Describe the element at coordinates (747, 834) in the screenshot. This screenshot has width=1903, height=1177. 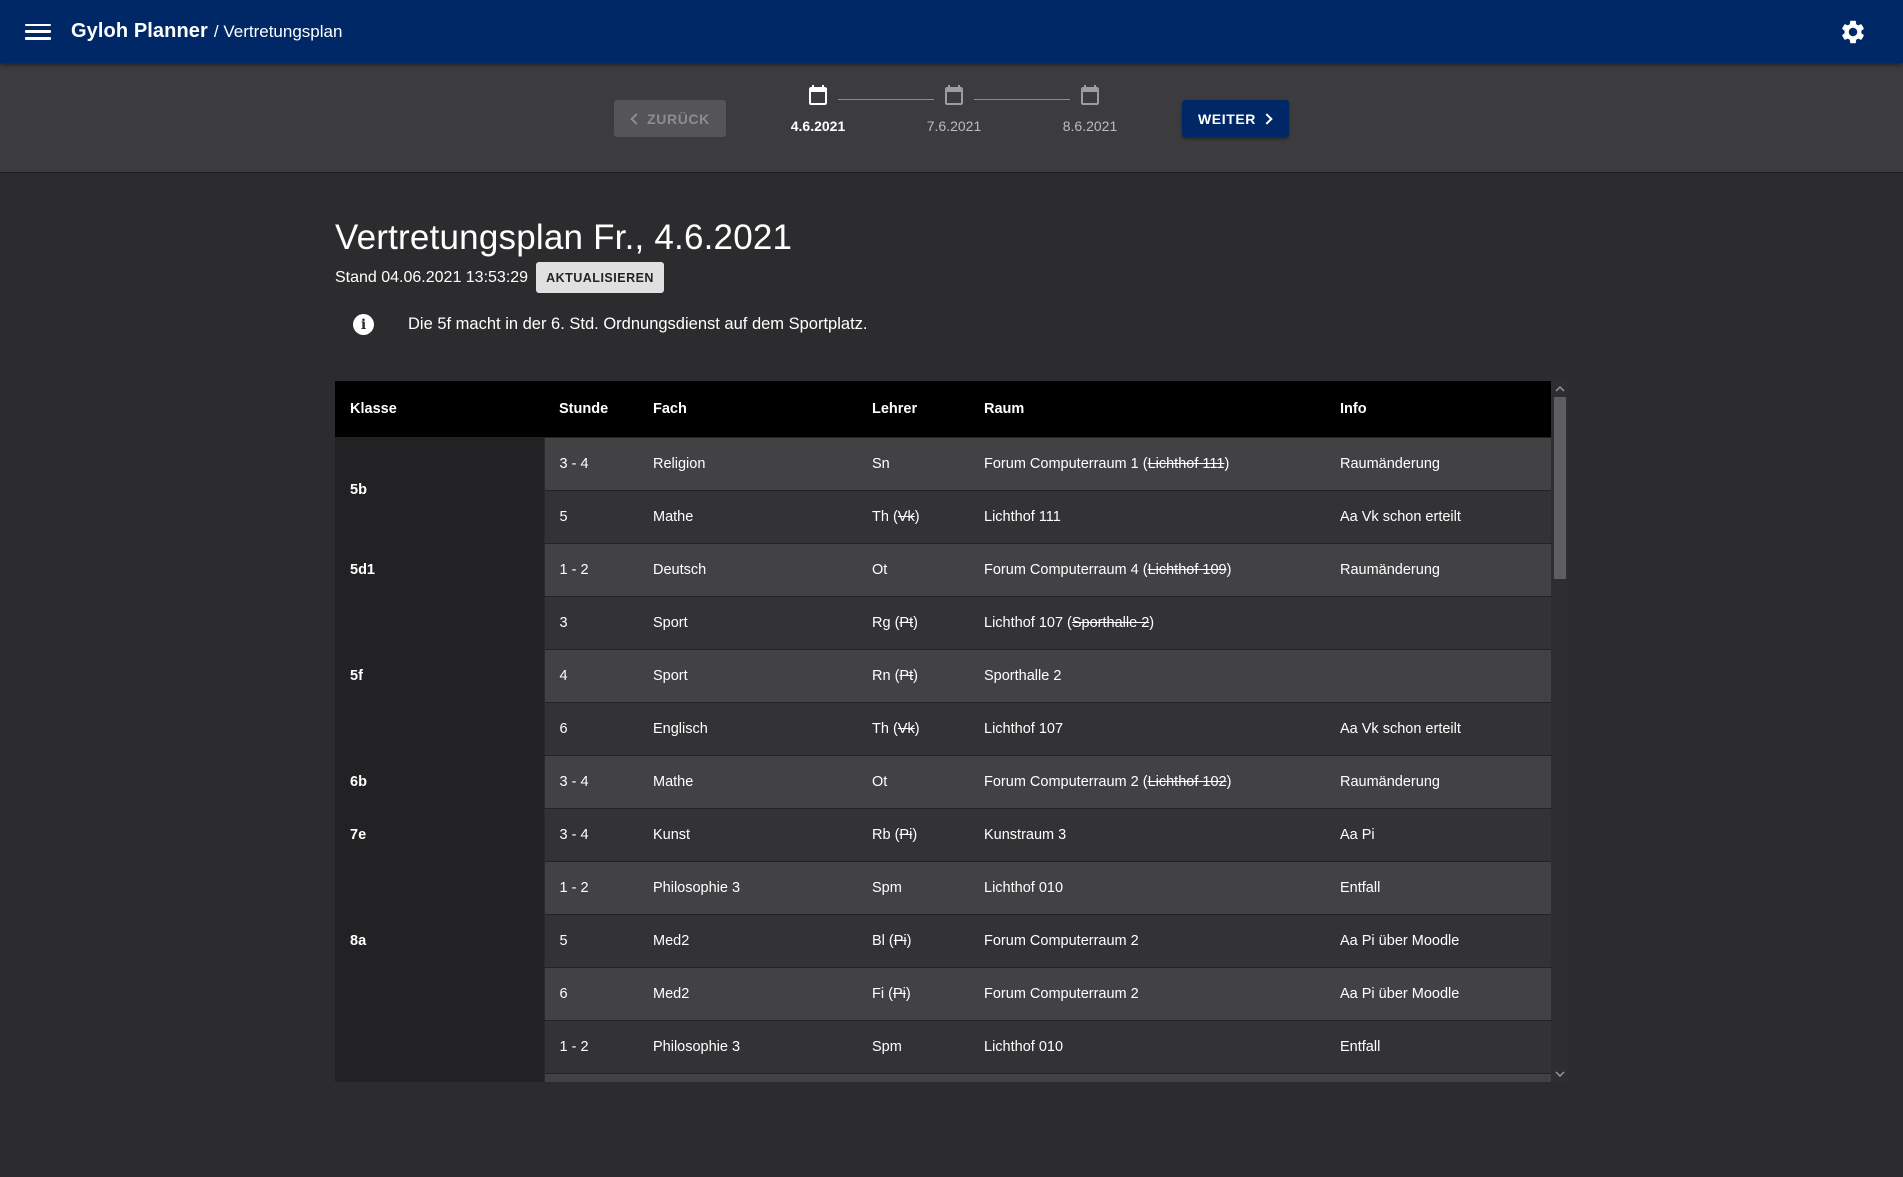
I see `cell-fach: Kunst` at that location.